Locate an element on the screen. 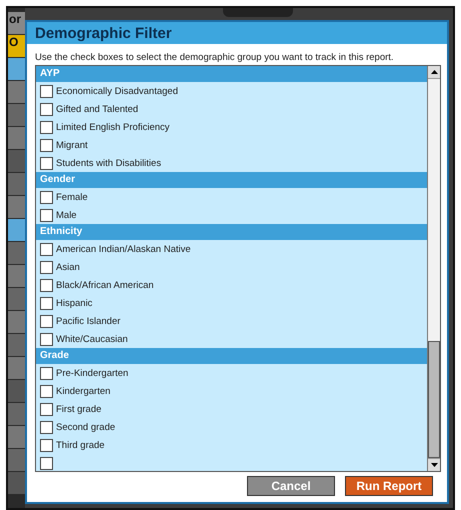  checkbox-label: Limited English Proficiency is located at coordinates (113, 127).